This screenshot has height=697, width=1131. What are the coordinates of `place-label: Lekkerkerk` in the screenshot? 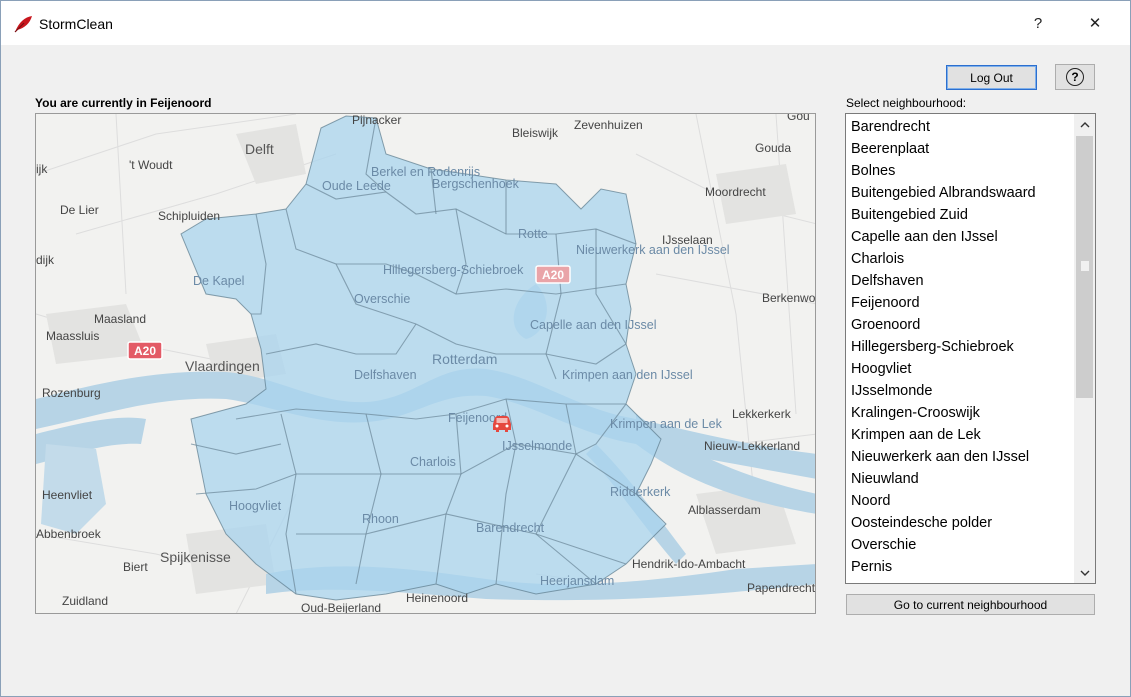 It's located at (762, 414).